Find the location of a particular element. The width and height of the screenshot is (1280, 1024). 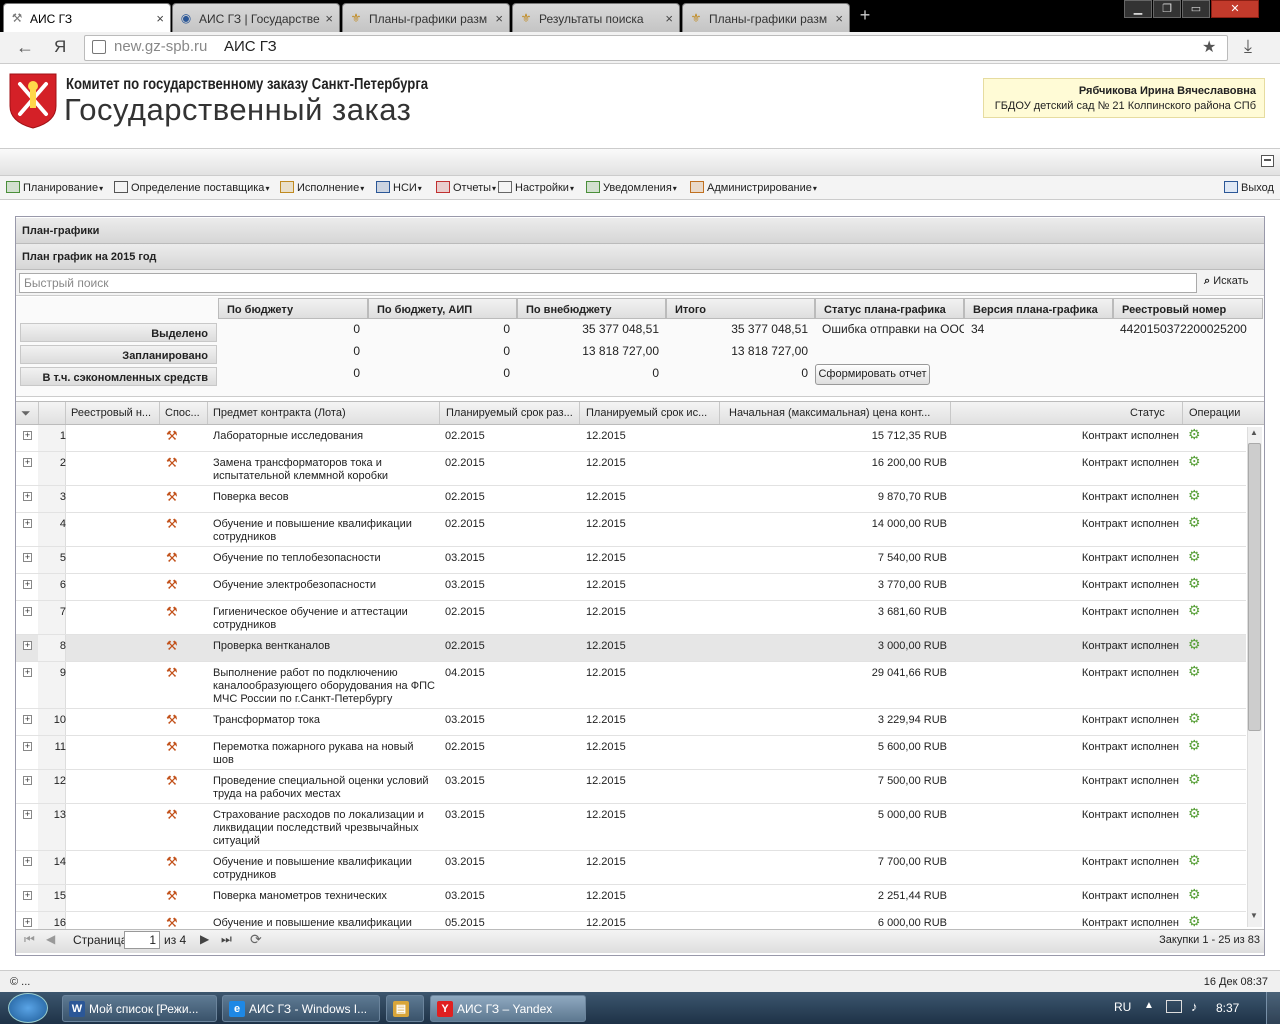

restore-button: ❐ is located at coordinates (1167, 9).